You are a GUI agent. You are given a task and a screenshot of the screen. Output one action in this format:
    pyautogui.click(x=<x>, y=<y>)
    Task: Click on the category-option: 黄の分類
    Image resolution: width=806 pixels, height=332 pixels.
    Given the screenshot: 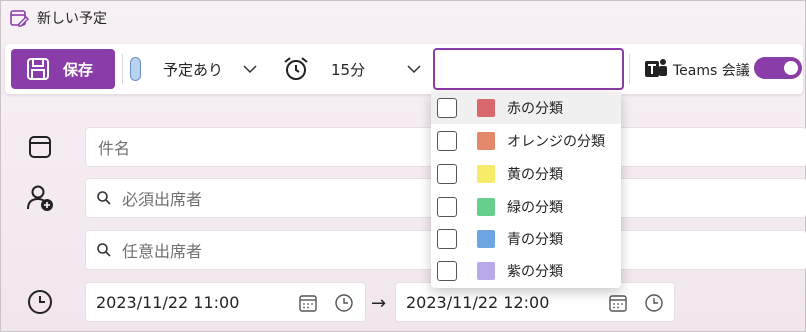 What is the action you would take?
    pyautogui.click(x=526, y=174)
    